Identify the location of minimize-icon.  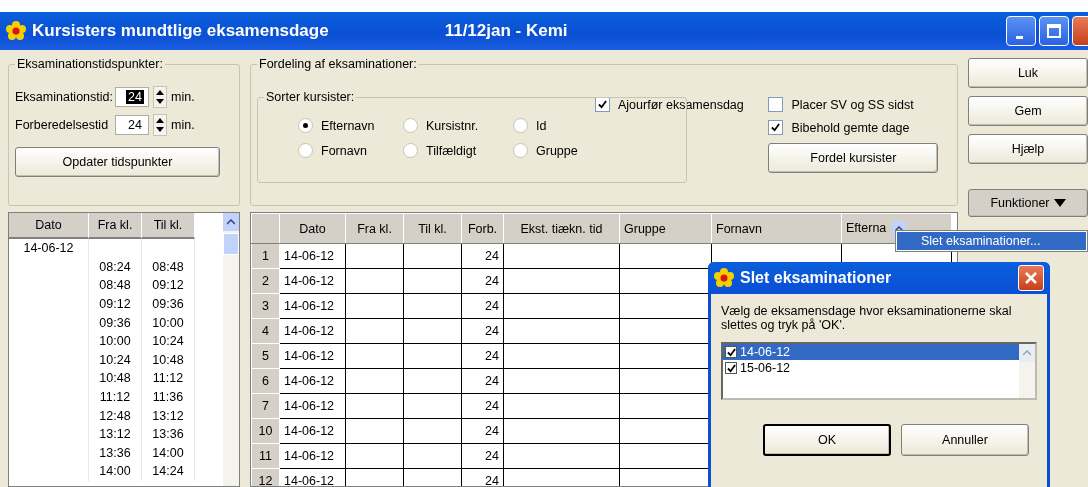
(1019, 37).